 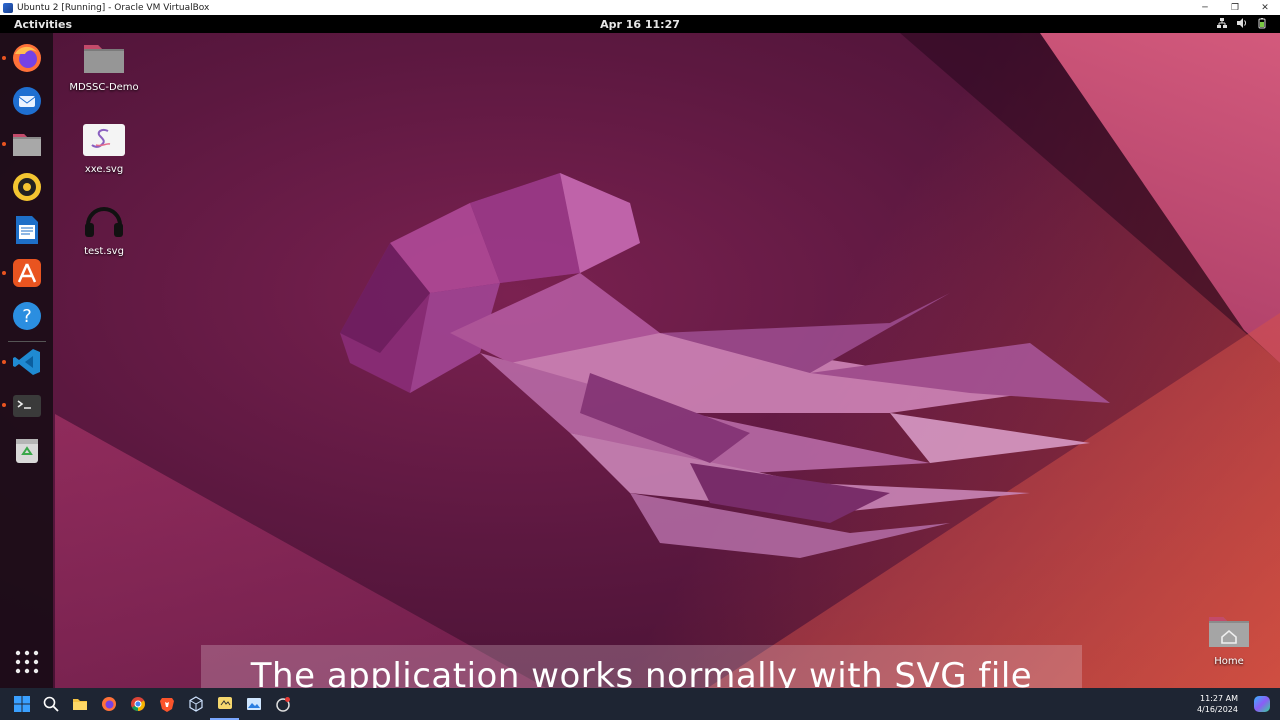 What do you see at coordinates (104, 222) in the screenshot?
I see `headphones-svg-icon` at bounding box center [104, 222].